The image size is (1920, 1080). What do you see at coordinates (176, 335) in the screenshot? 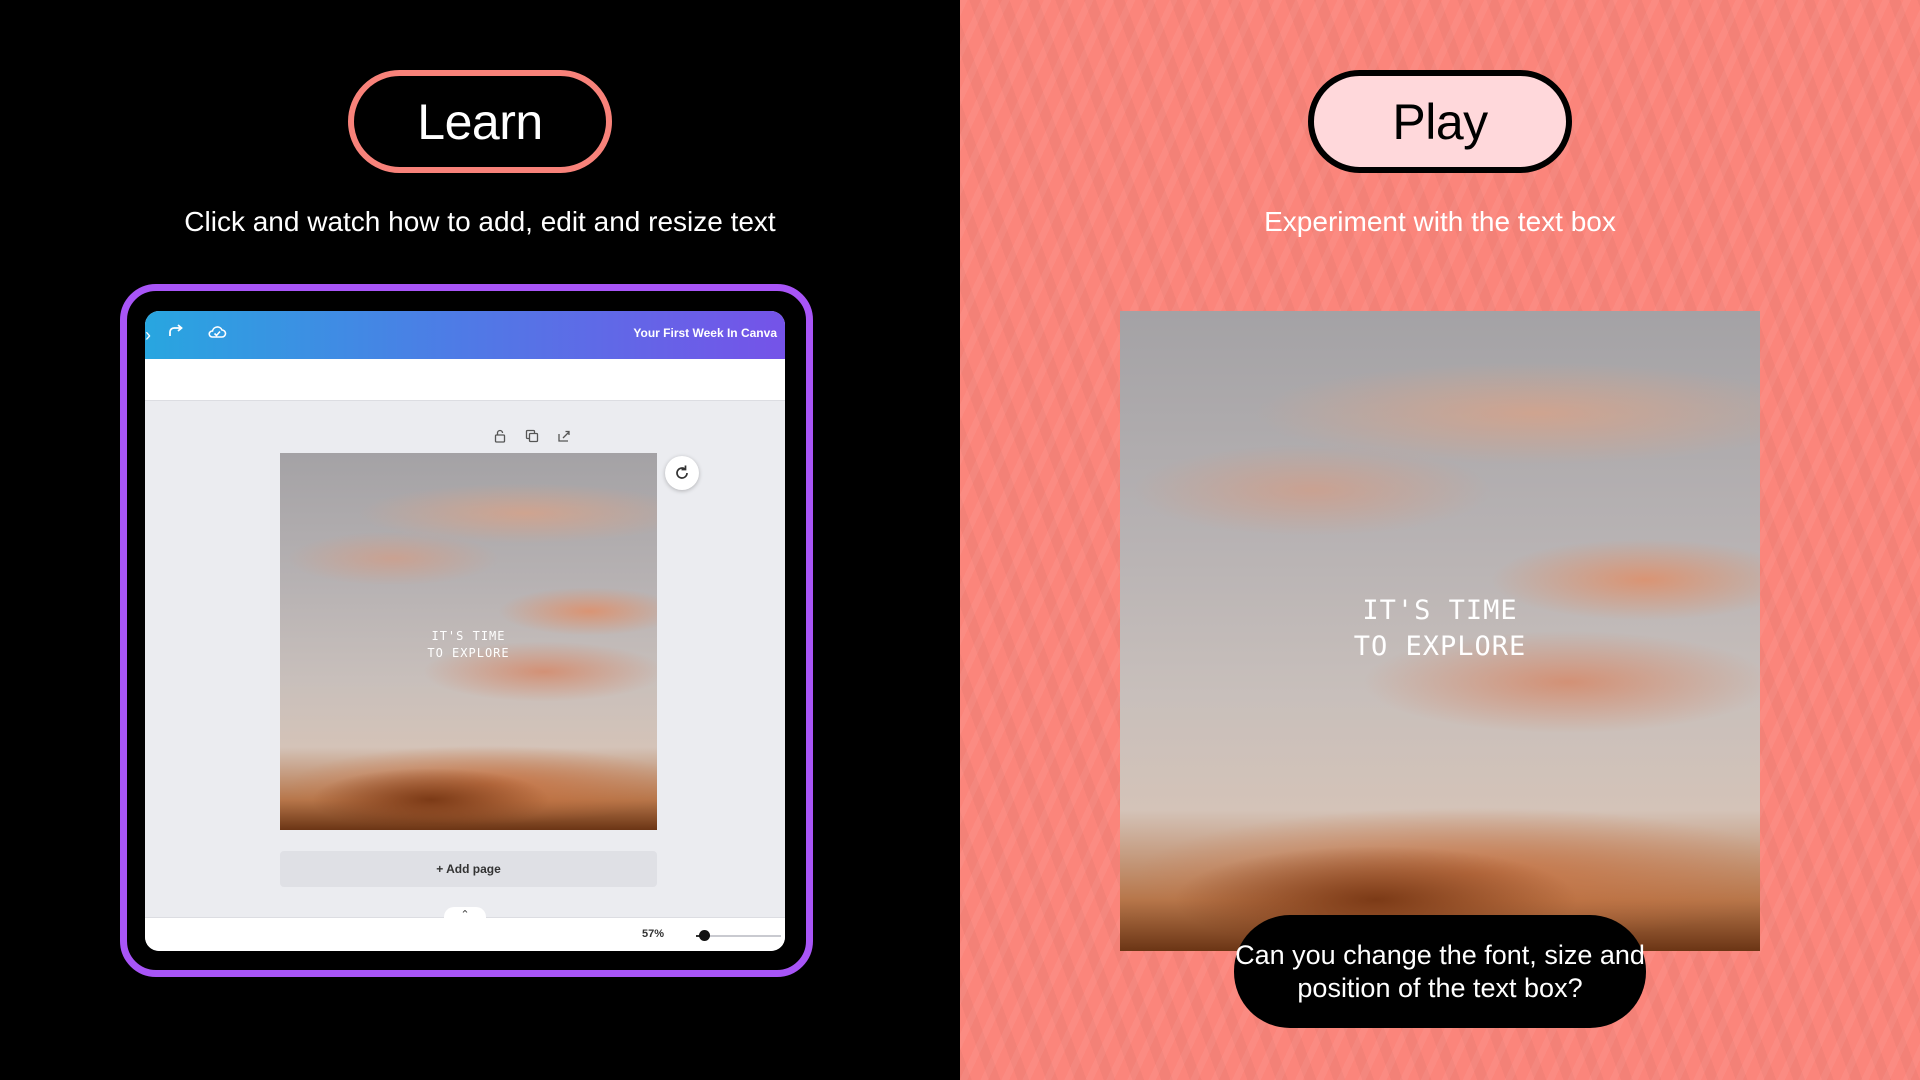
I see `redo-icon` at bounding box center [176, 335].